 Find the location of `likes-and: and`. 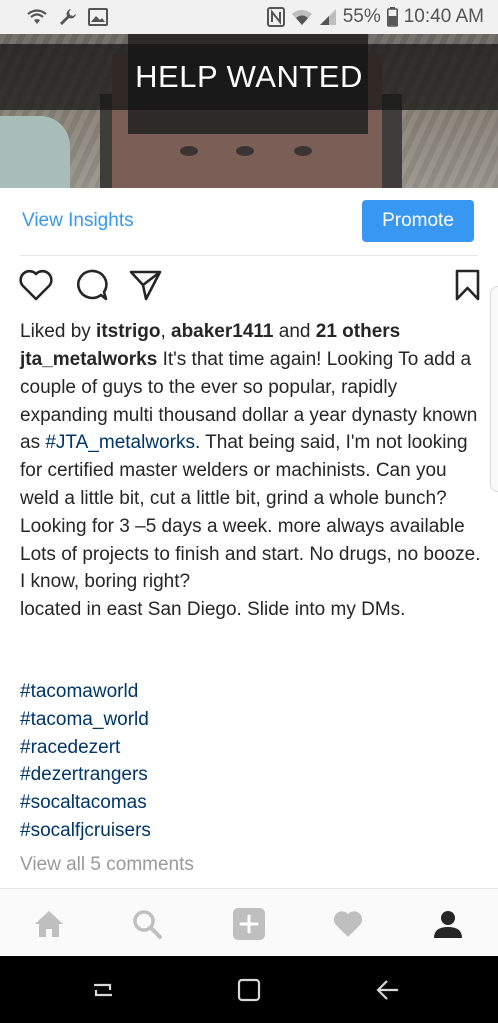

likes-and: and is located at coordinates (294, 331).